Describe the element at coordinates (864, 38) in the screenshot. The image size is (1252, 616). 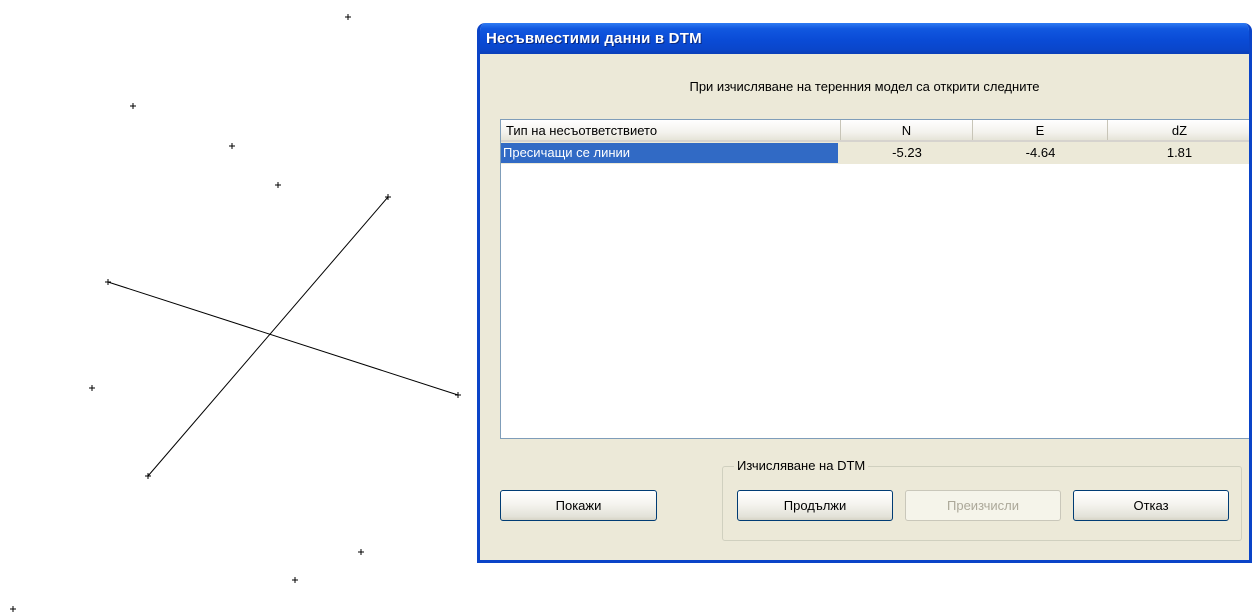
I see `dialog-titlebar: Несъвместими данни в DTM` at that location.